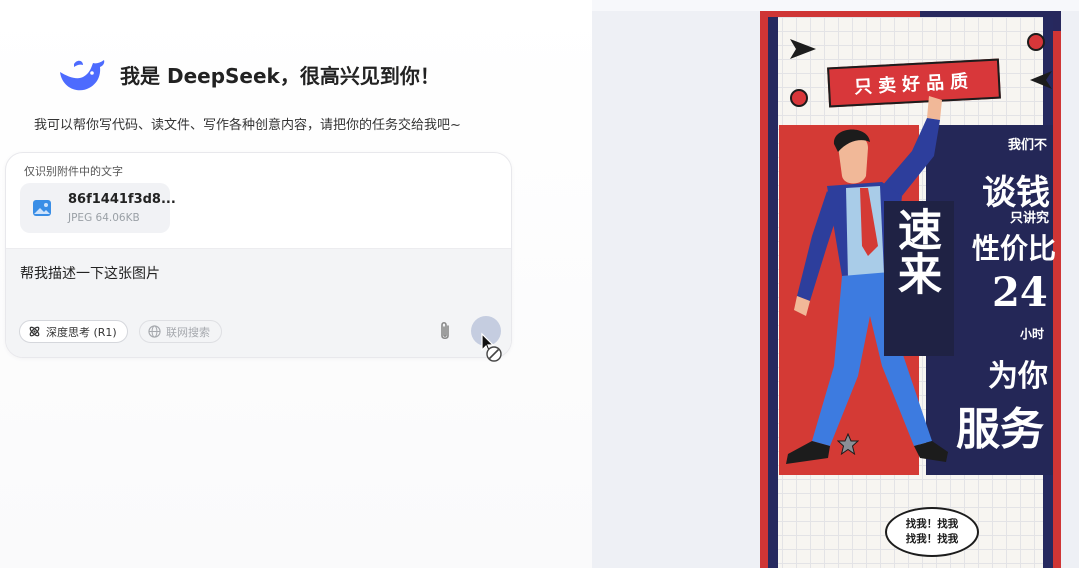  Describe the element at coordinates (154, 331) in the screenshot. I see `globe-icon` at that location.